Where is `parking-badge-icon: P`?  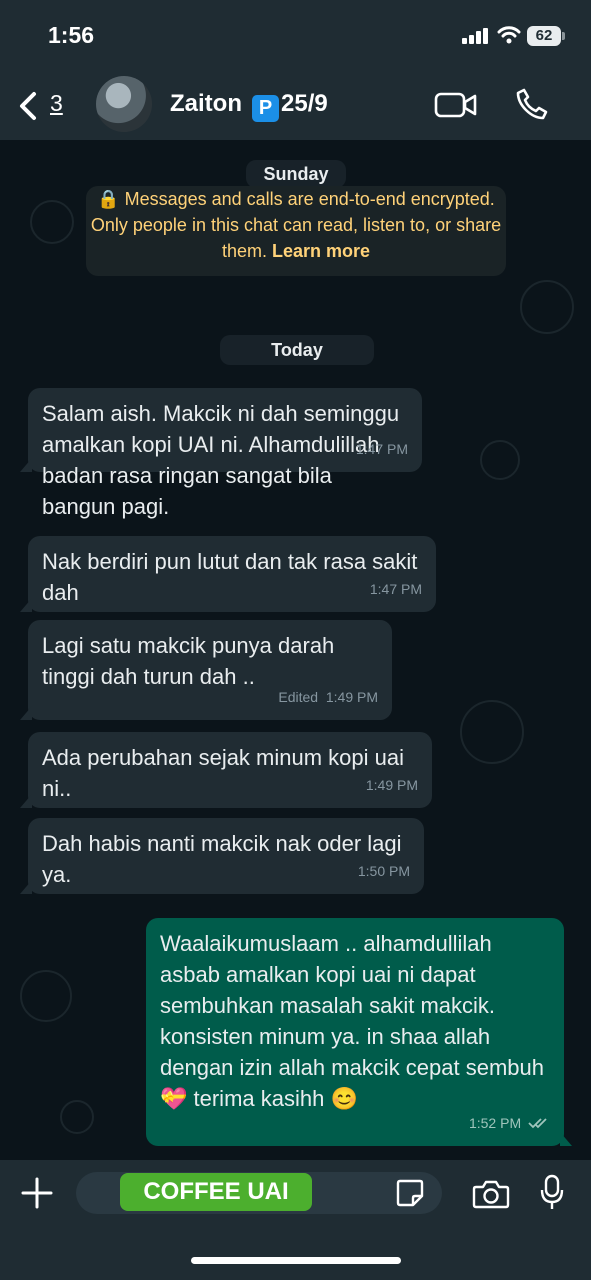 parking-badge-icon: P is located at coordinates (265, 108).